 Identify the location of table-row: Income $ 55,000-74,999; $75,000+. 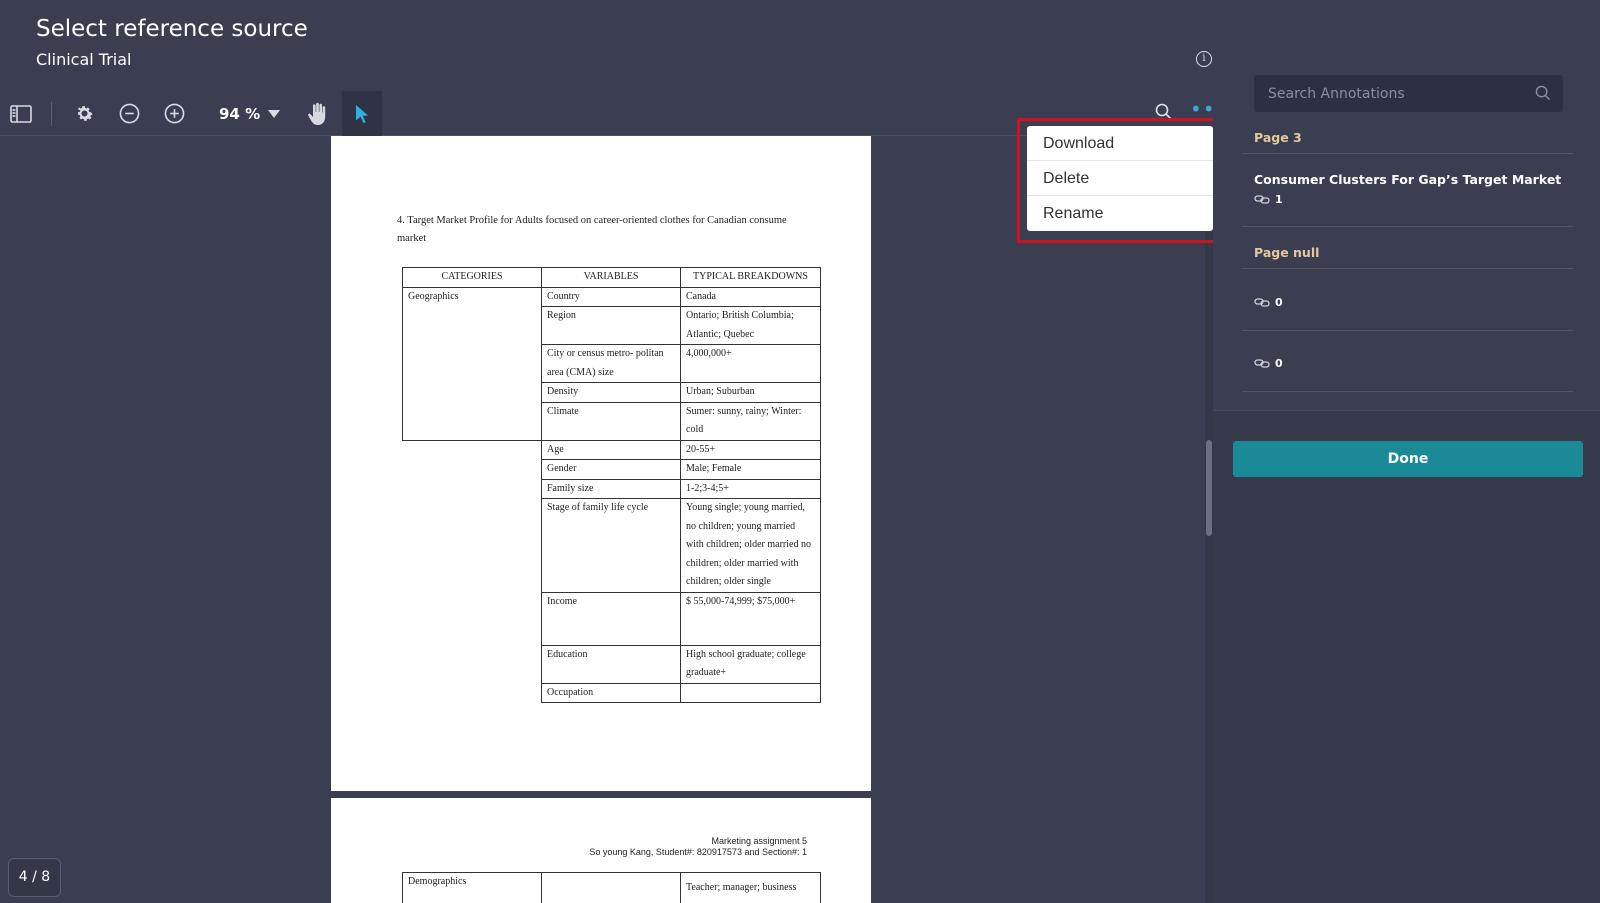
(612, 618).